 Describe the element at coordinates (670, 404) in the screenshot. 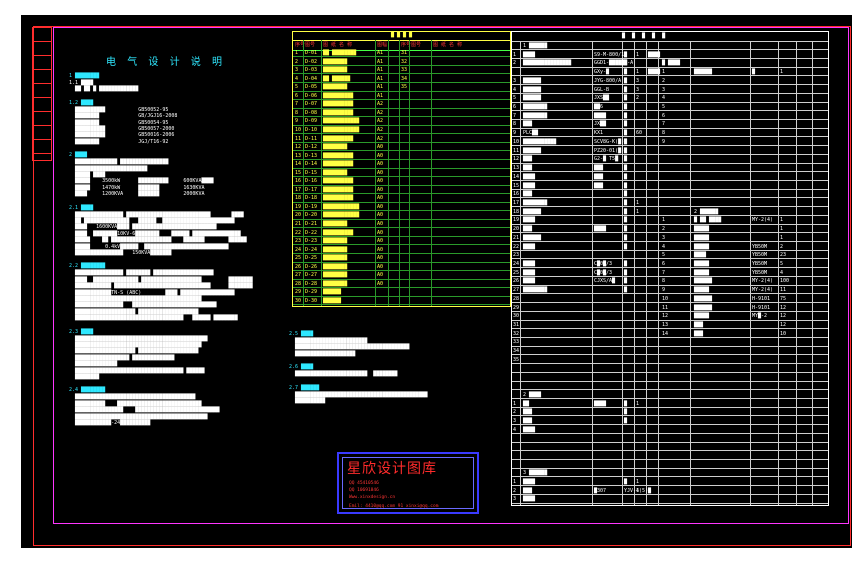

I see `equipment-row: 1 ██ ████ █ 1` at that location.